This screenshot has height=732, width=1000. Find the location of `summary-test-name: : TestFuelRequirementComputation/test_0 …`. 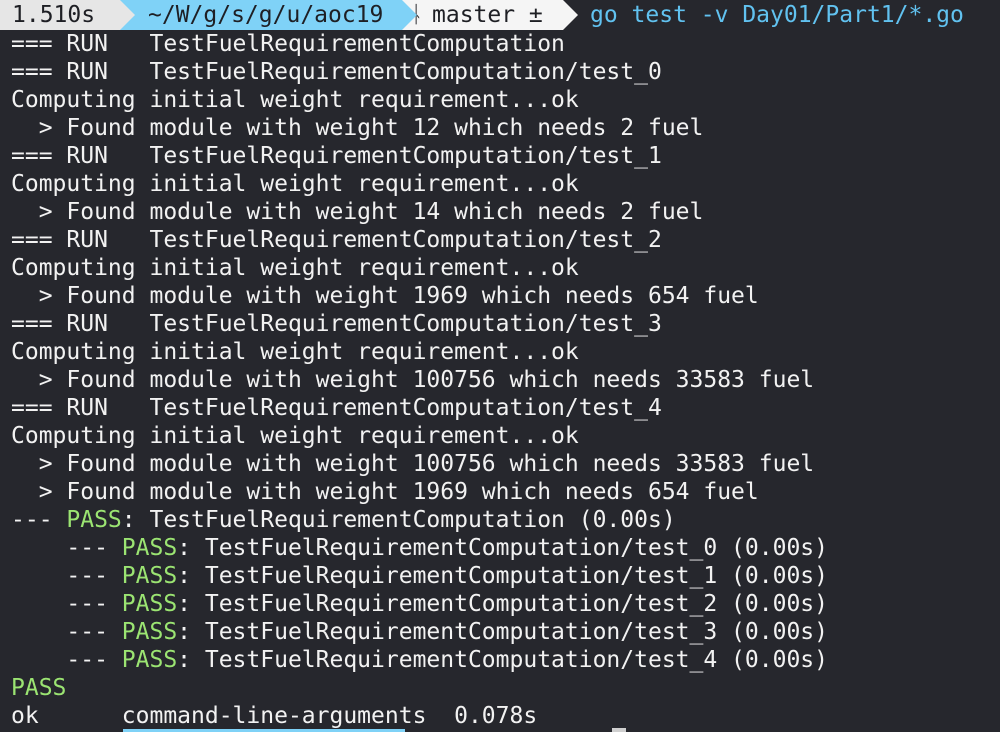

summary-test-name: : TestFuelRequirementComputation/test_0 … is located at coordinates (502, 548).